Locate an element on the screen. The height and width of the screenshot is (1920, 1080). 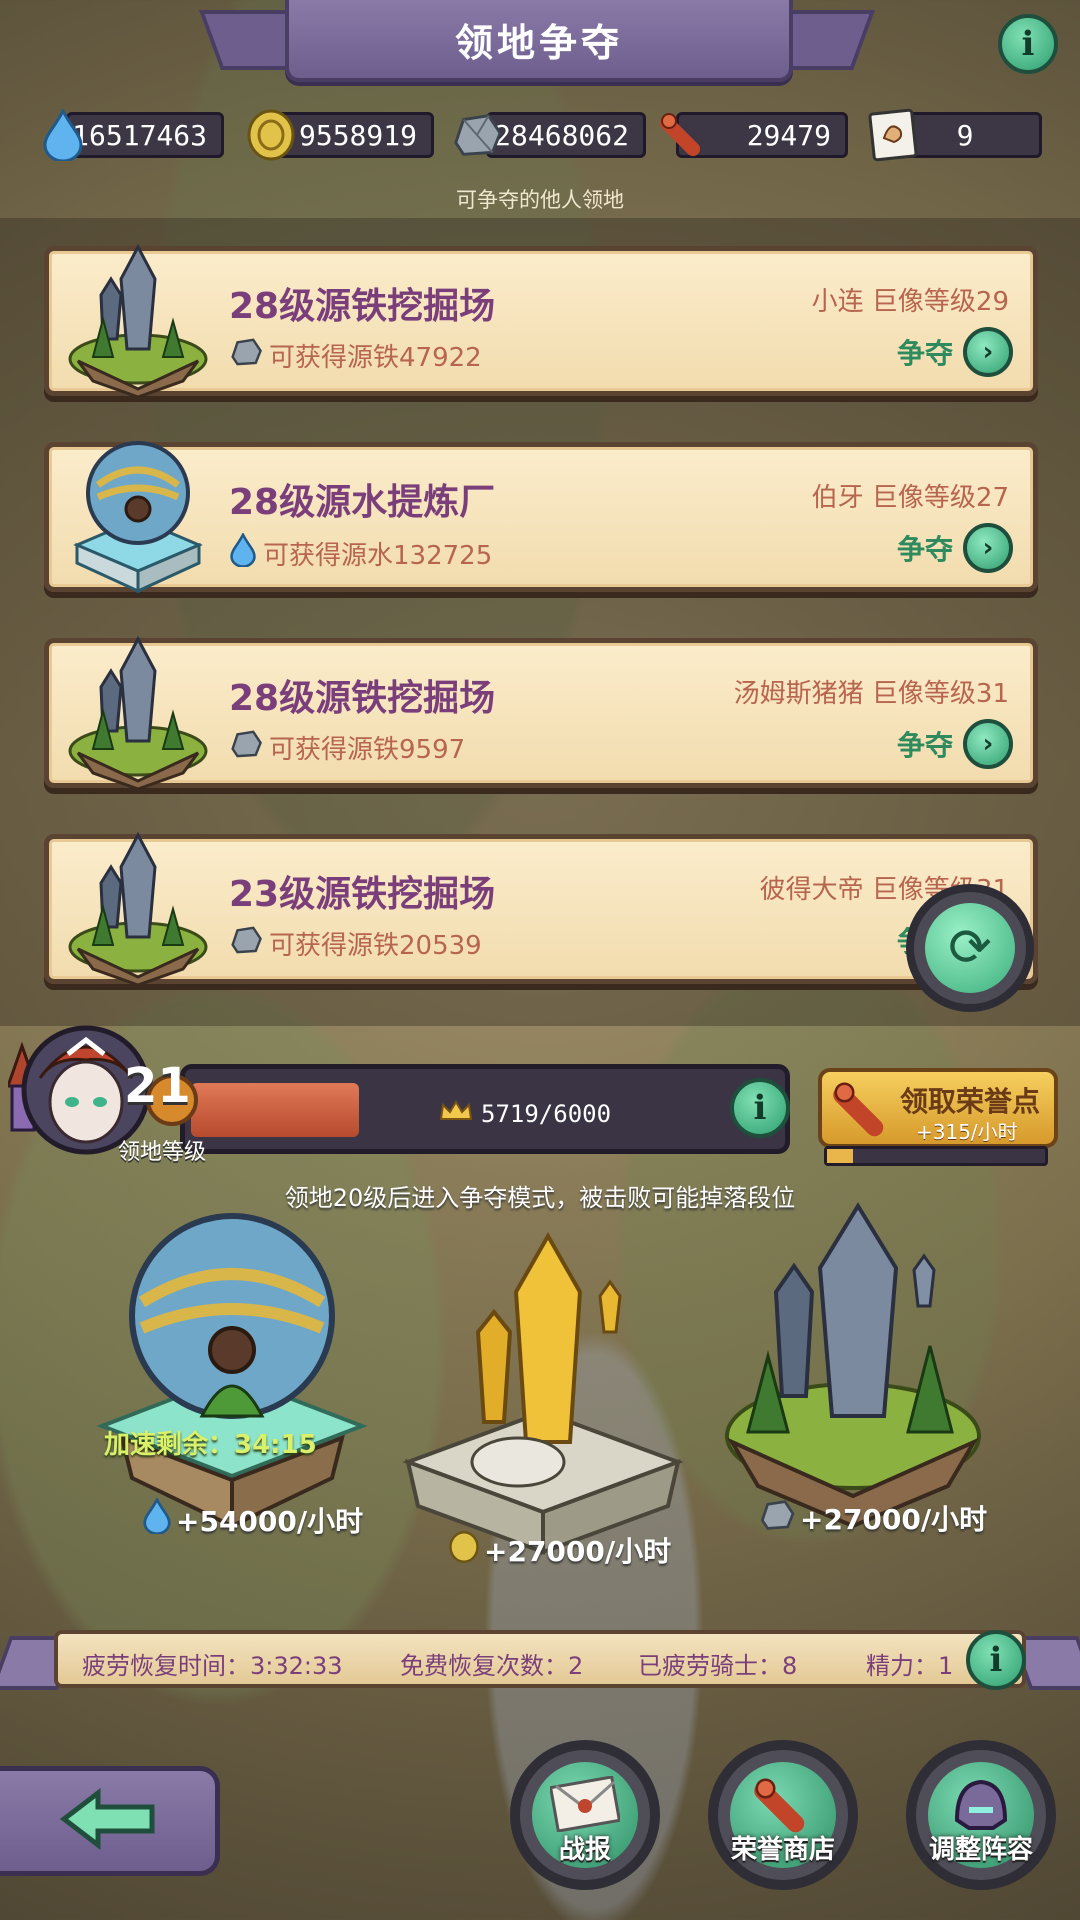
territory-level-label: 领地等级 is located at coordinates (162, 1152).